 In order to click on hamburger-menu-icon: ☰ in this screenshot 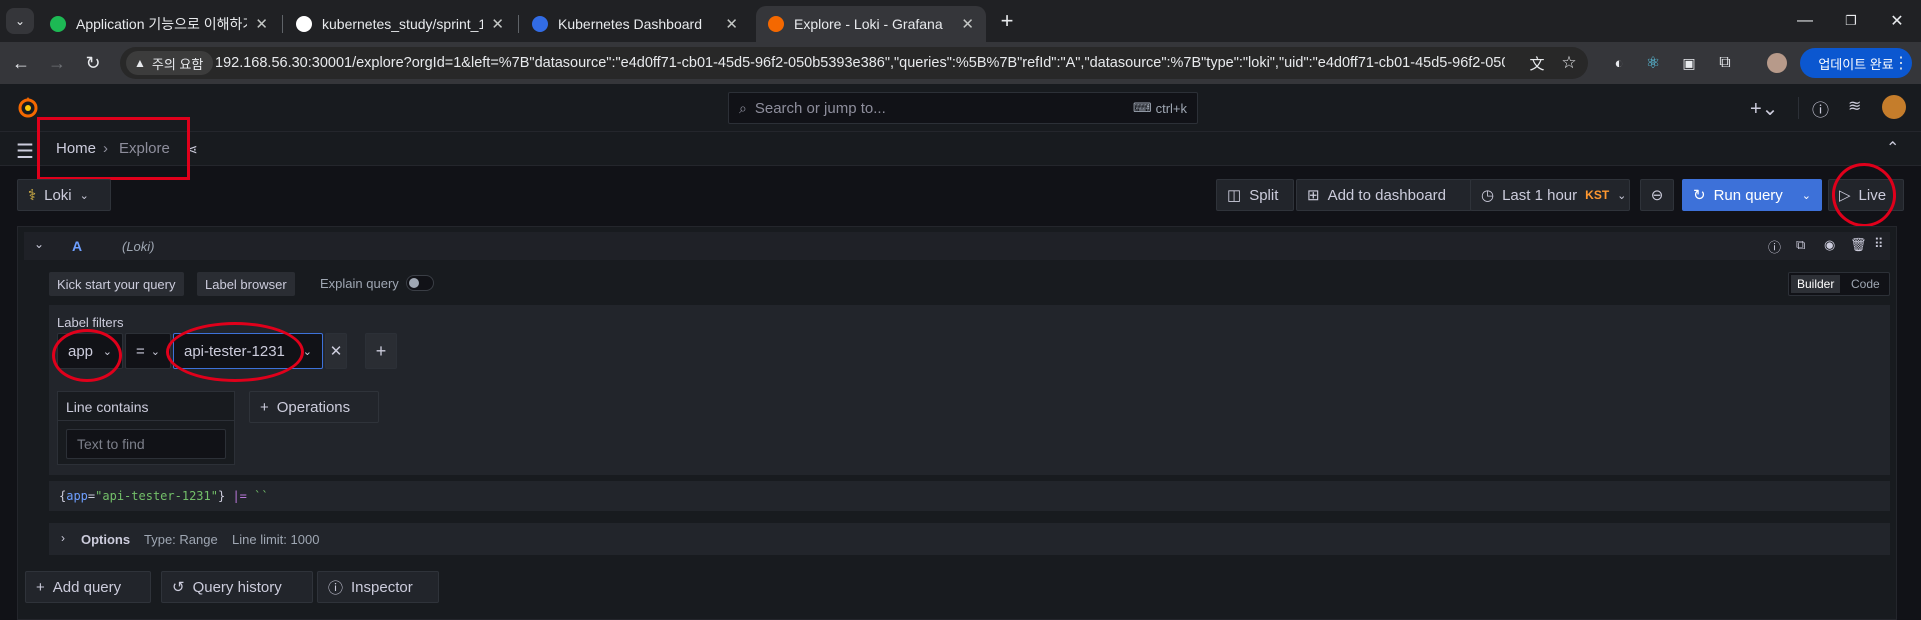, I will do `click(25, 151)`.